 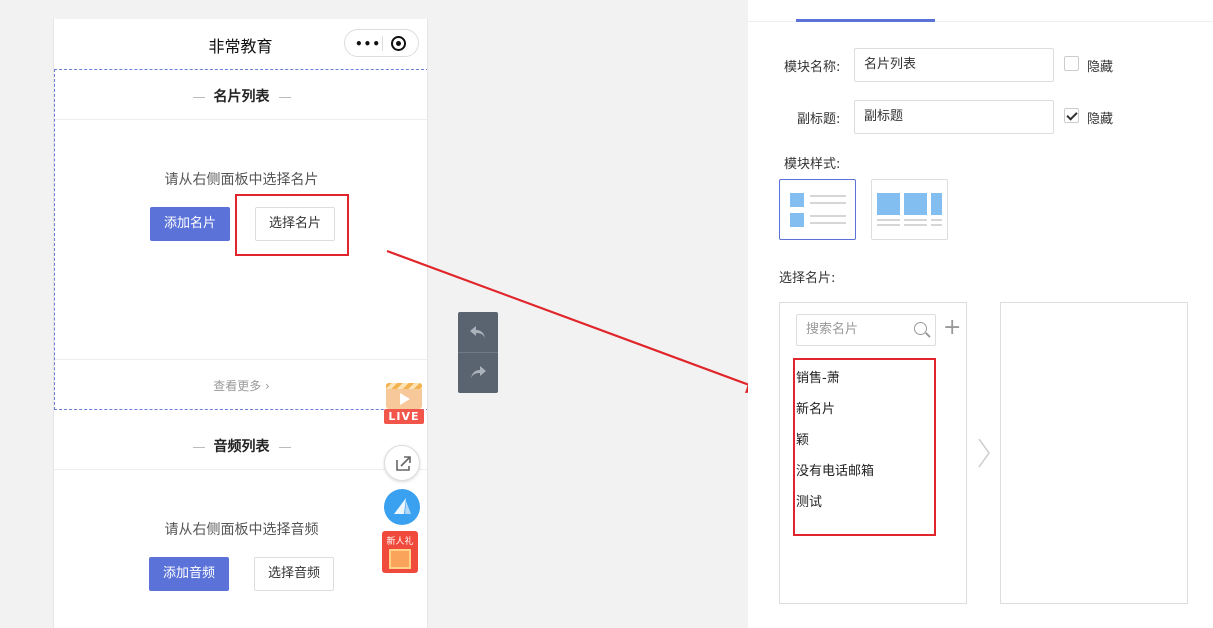 What do you see at coordinates (920, 328) in the screenshot?
I see `search-icon` at bounding box center [920, 328].